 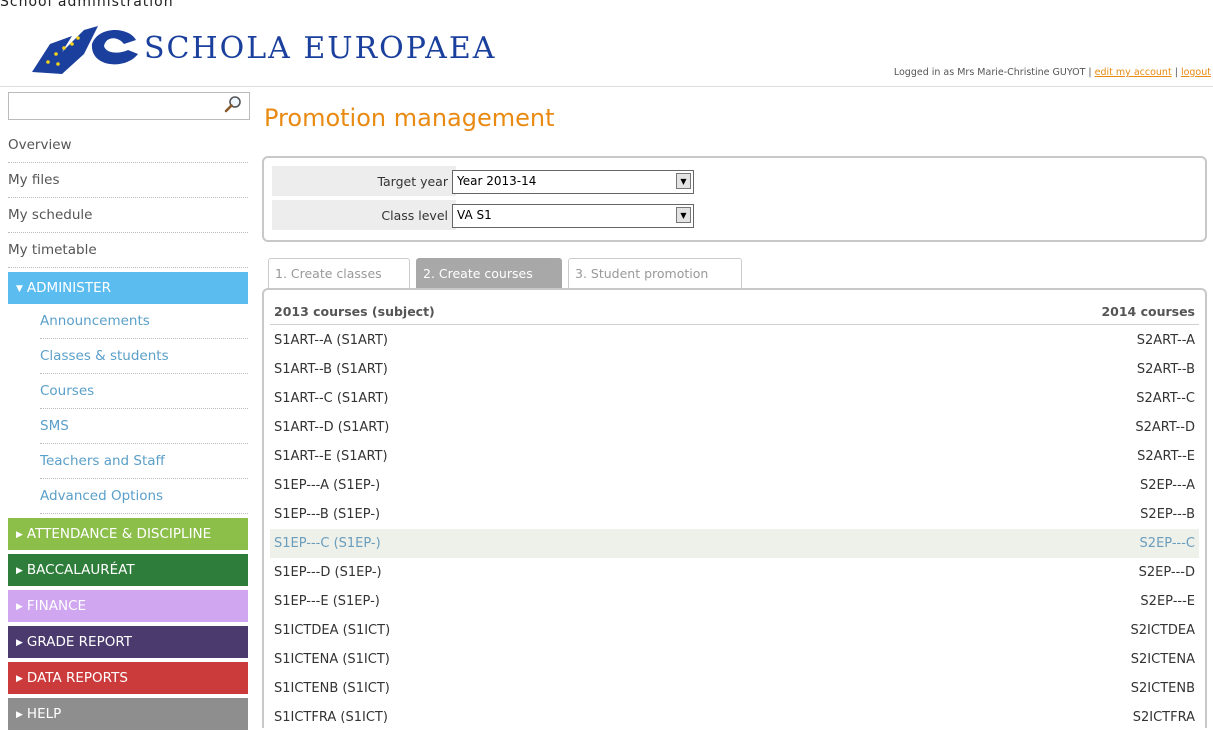 What do you see at coordinates (734, 543) in the screenshot?
I see `table-row: S1EP---C (S1EP-) S2EP---C` at bounding box center [734, 543].